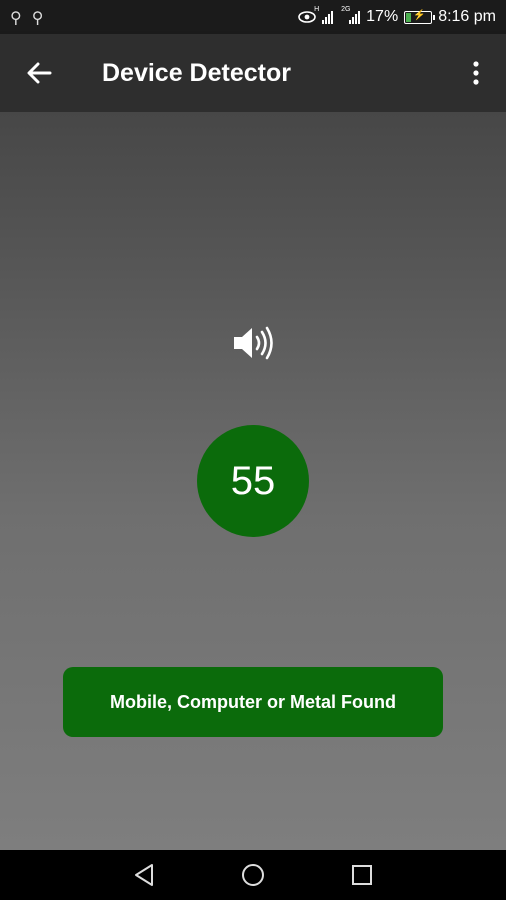  What do you see at coordinates (26, 17) in the screenshot?
I see `status-left: ⚲ ⚲` at bounding box center [26, 17].